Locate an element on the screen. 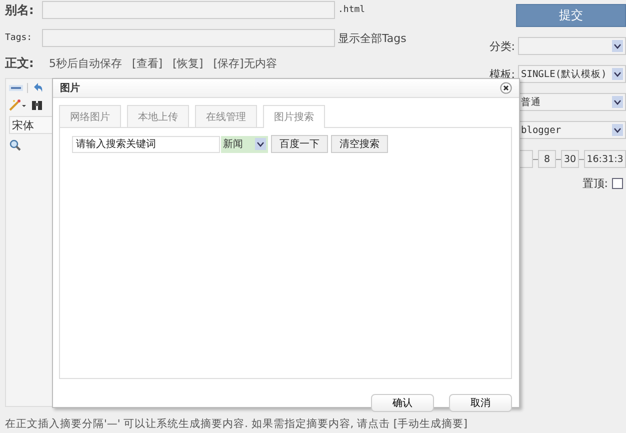  select-label: 分类: is located at coordinates (502, 46).